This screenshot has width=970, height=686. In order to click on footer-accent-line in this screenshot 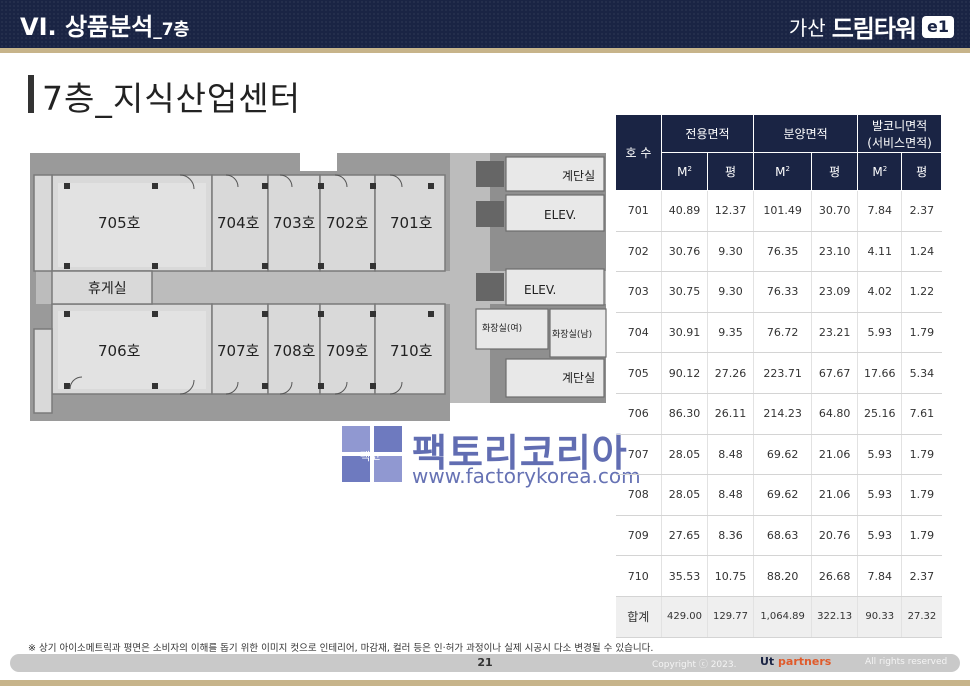, I will do `click(485, 683)`.